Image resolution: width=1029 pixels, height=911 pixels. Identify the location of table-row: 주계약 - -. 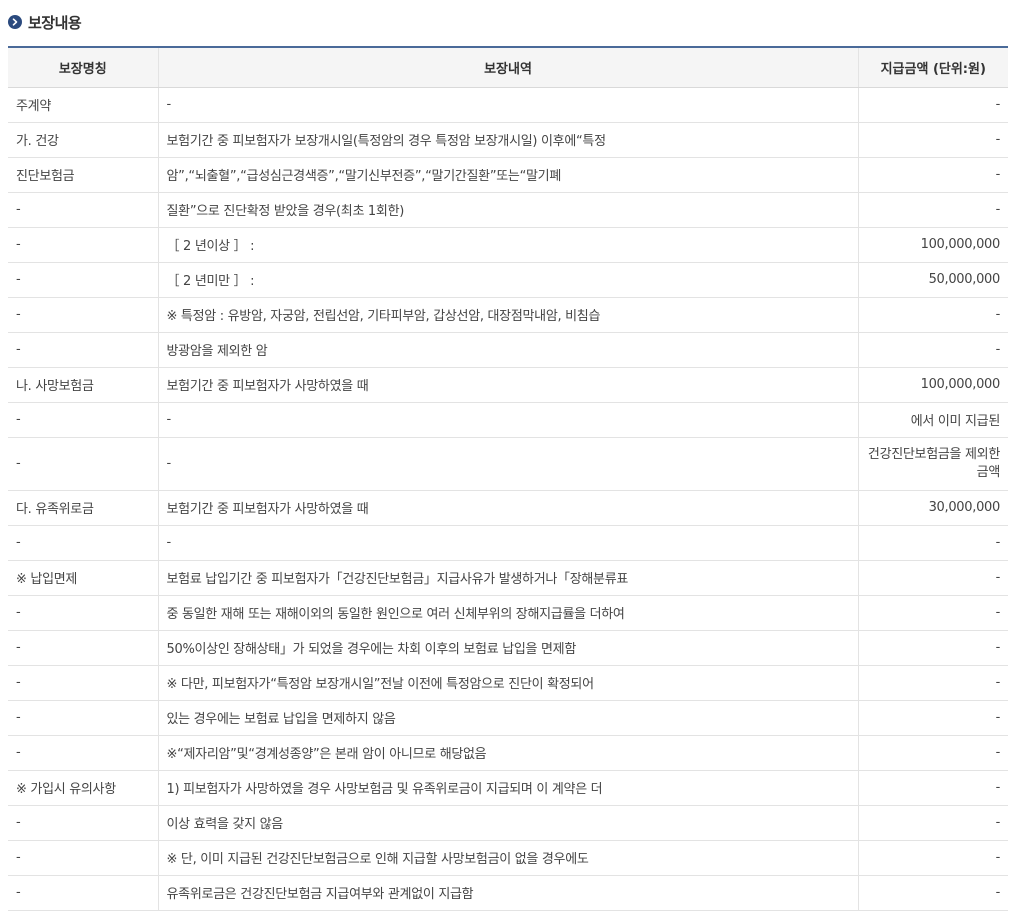
(508, 105).